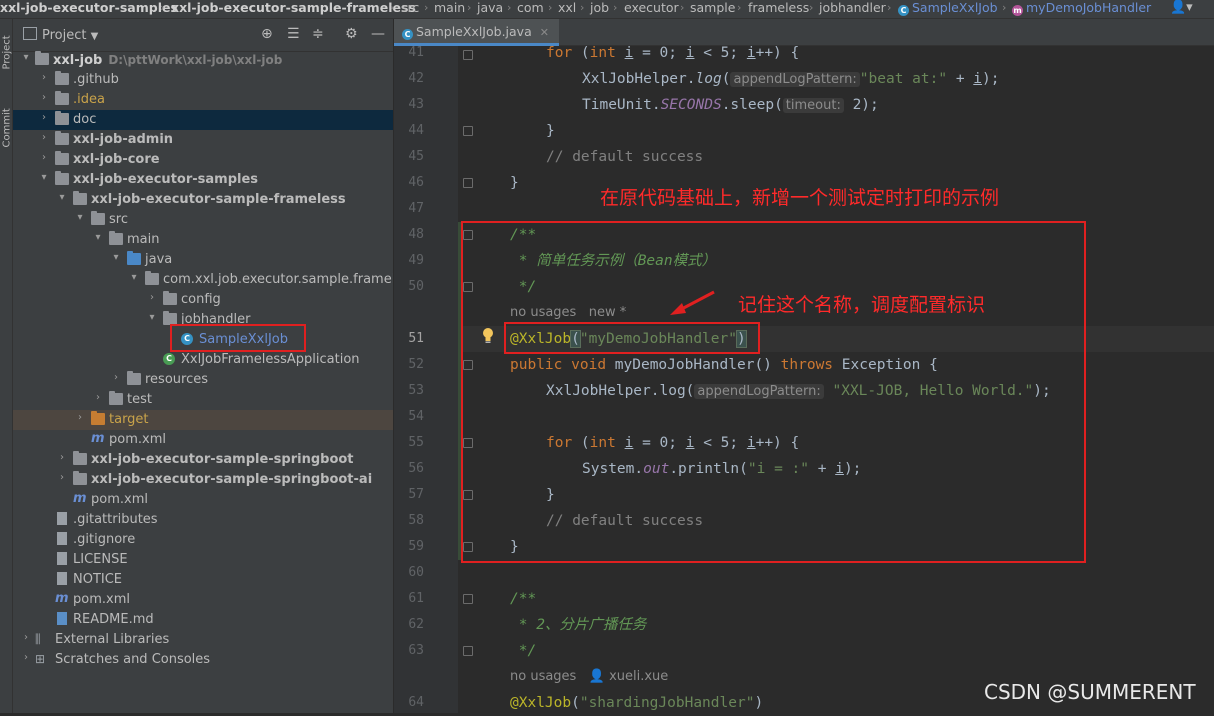 The width and height of the screenshot is (1214, 716). I want to click on tree-label: External Libraries, so click(112, 639).